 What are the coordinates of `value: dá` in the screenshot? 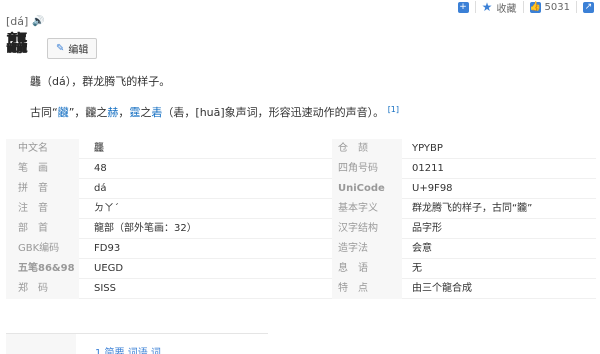 It's located at (100, 188).